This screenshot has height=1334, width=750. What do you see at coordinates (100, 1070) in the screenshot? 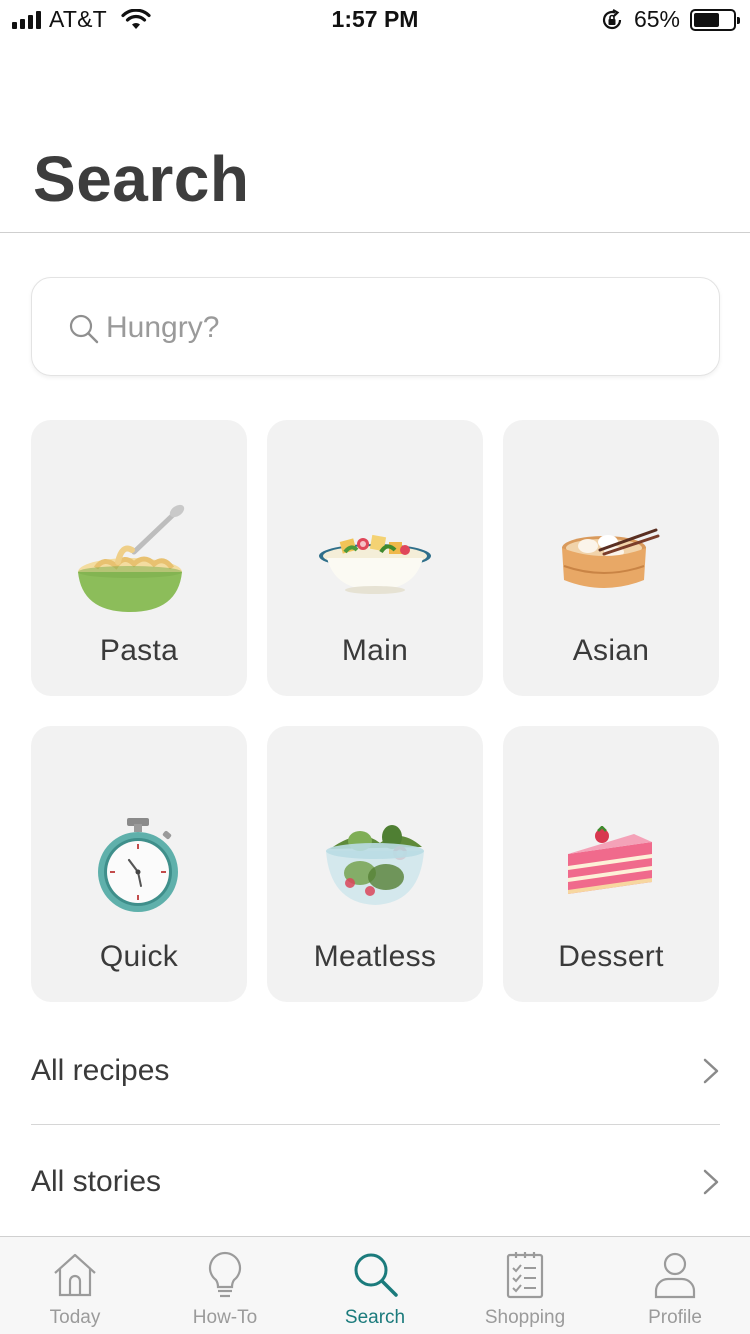
I see `all-recipes-label: All recipes` at bounding box center [100, 1070].